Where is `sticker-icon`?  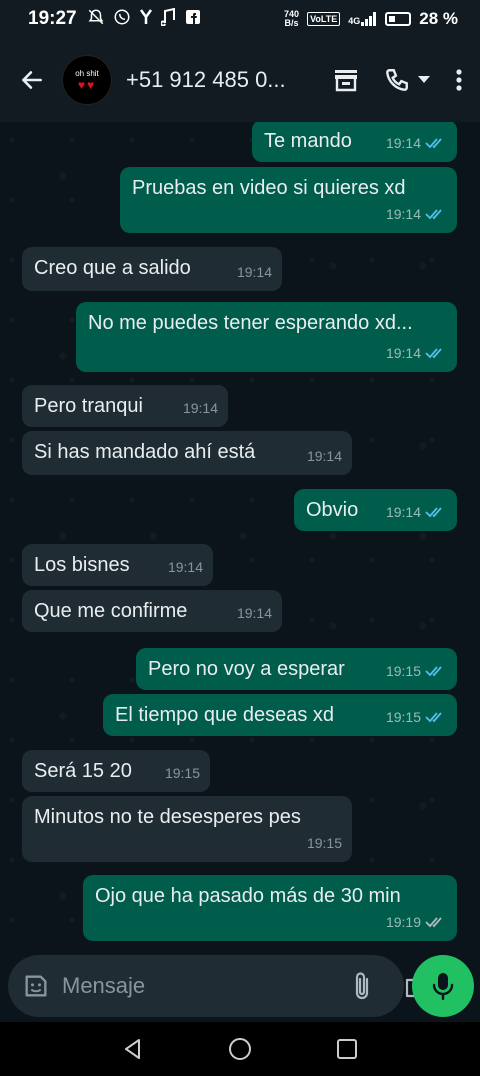 sticker-icon is located at coordinates (36, 986).